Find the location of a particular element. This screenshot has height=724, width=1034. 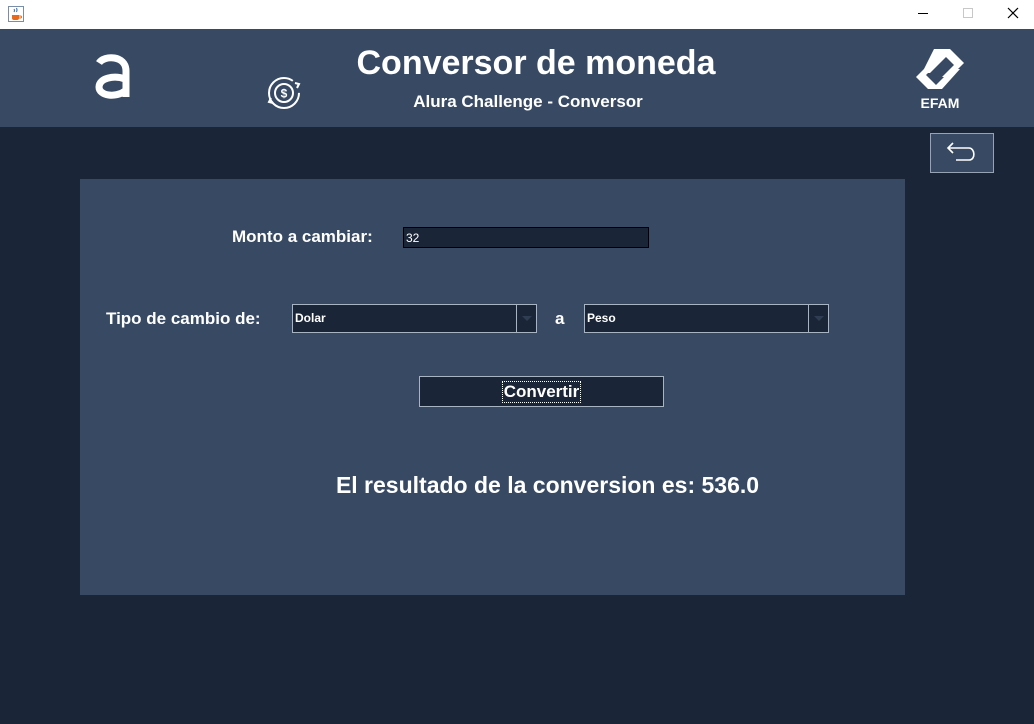

efam-logo: EFAM is located at coordinates (940, 80).